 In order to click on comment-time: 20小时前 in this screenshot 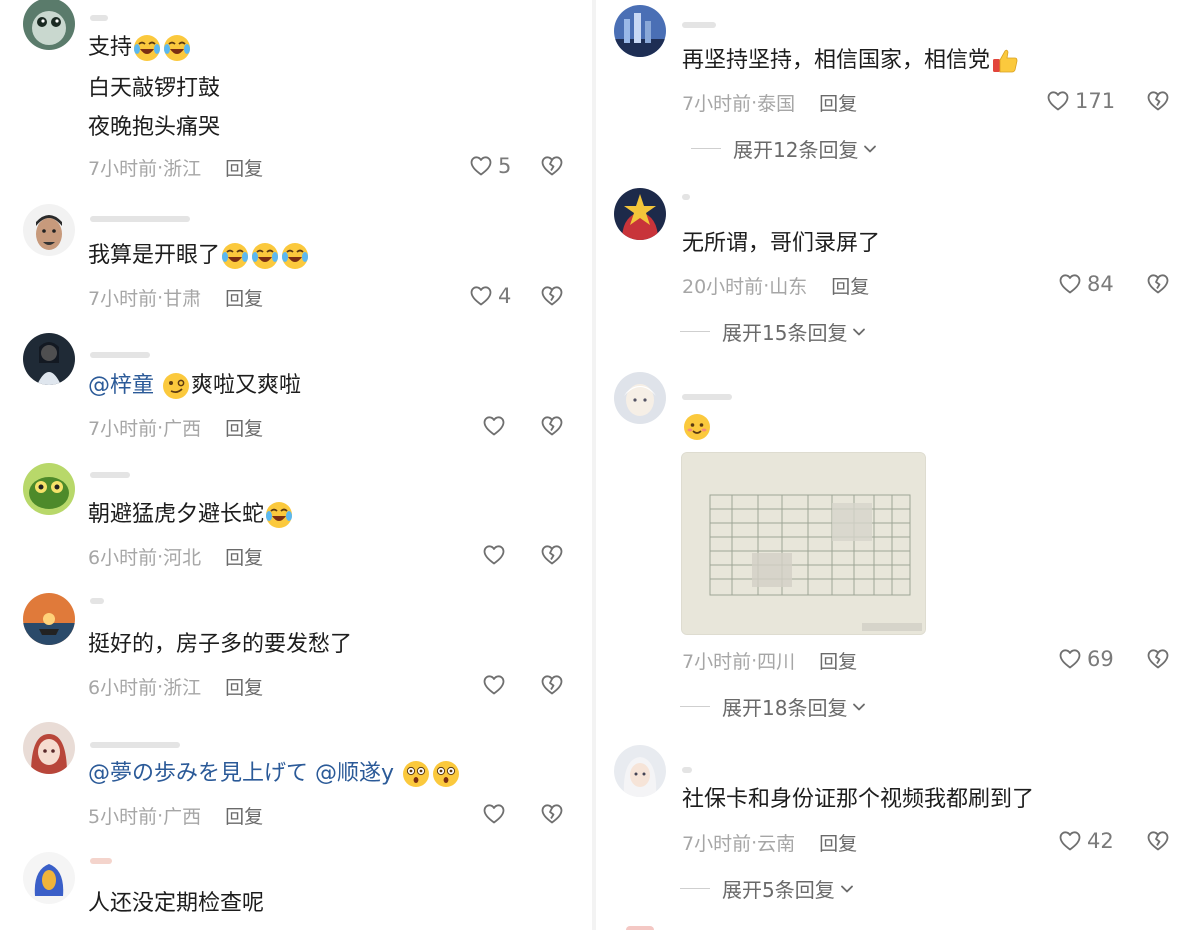, I will do `click(723, 287)`.